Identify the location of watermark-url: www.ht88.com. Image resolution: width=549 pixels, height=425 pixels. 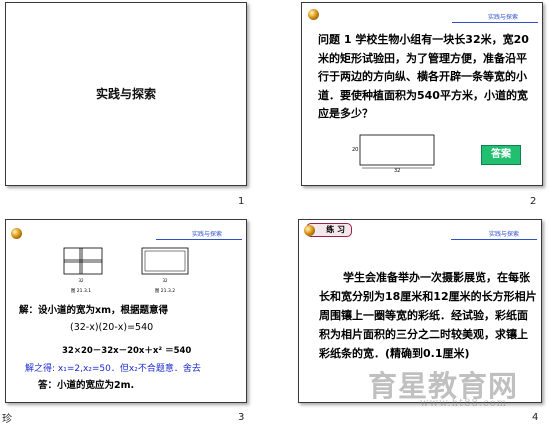
(464, 403).